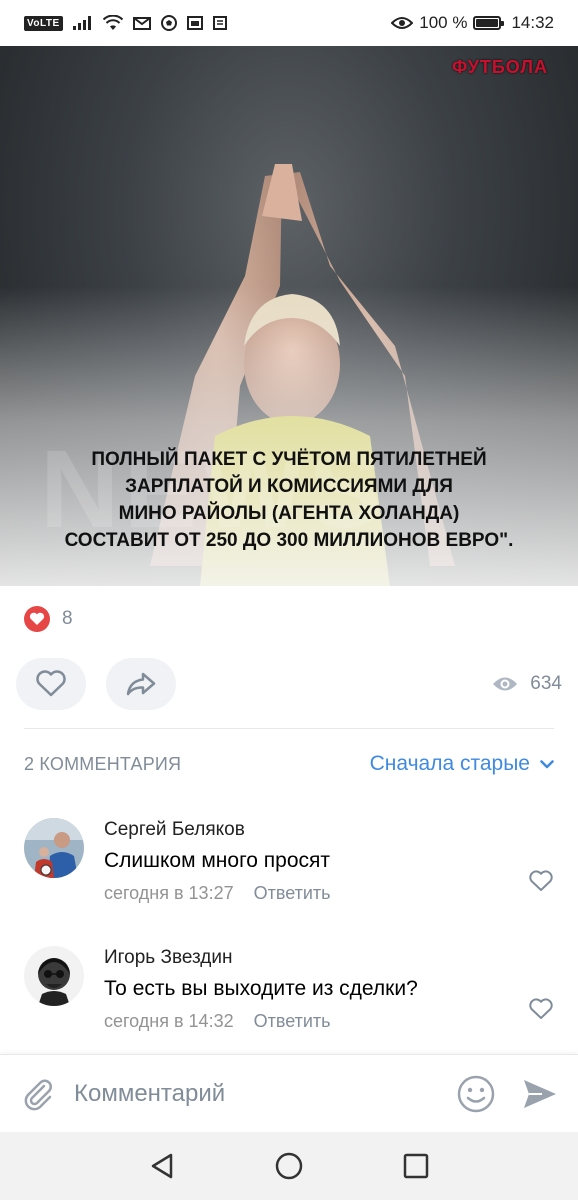  Describe the element at coordinates (449, 763) in the screenshot. I see `sort-label: Сначала старые` at that location.